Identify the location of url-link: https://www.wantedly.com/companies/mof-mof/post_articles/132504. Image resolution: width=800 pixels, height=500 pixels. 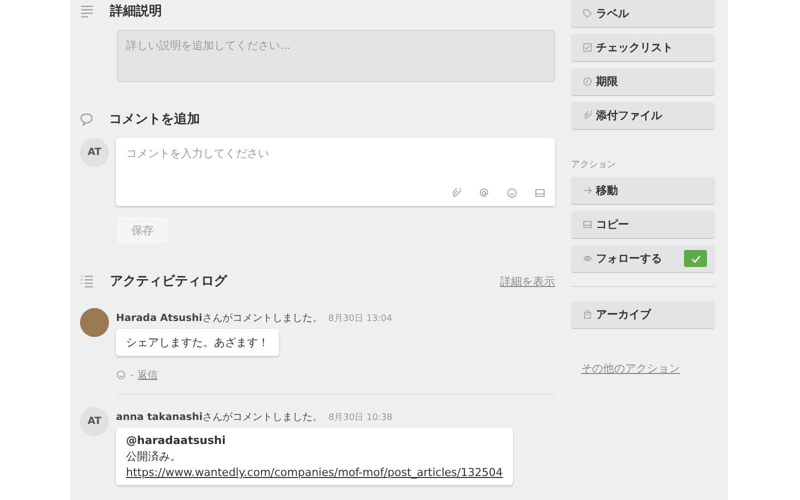
(314, 472).